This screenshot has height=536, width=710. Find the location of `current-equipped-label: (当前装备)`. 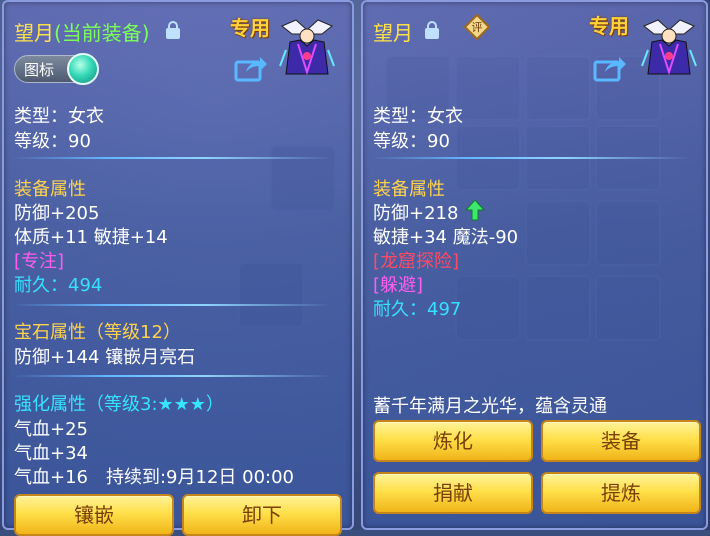

current-equipped-label: (当前装备) is located at coordinates (102, 33).